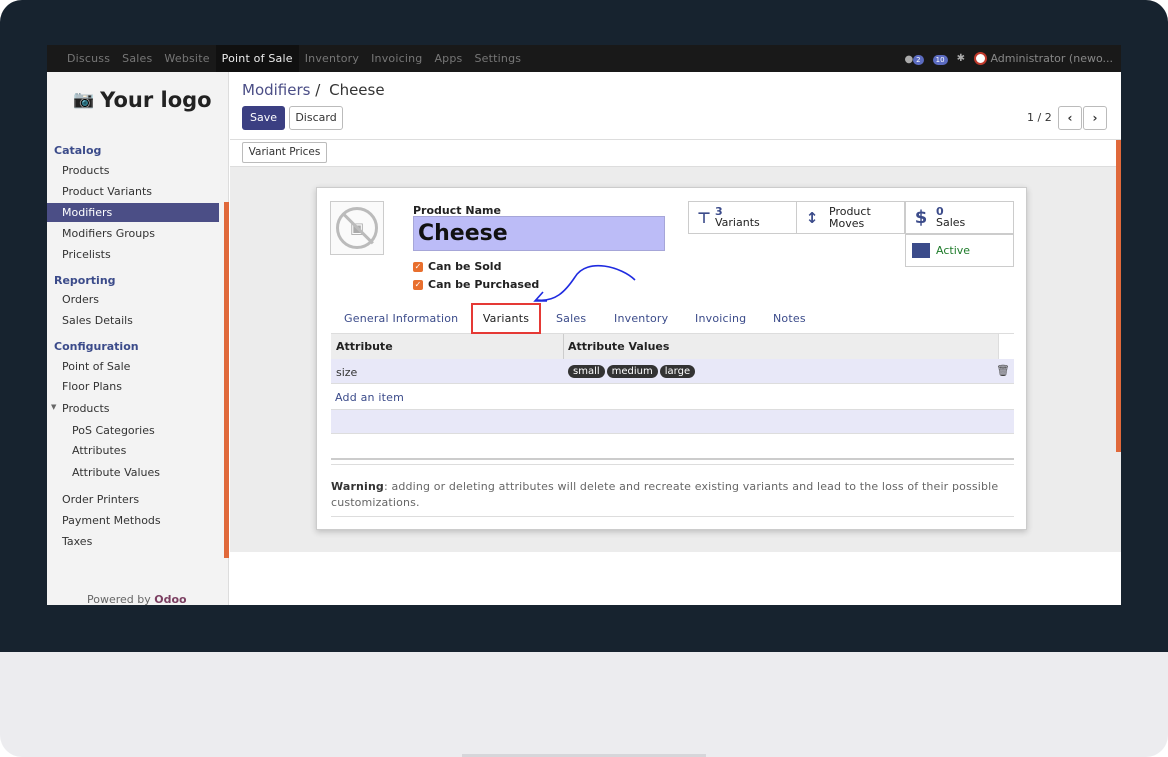 The image size is (1168, 757). I want to click on value-tag: small, so click(586, 371).